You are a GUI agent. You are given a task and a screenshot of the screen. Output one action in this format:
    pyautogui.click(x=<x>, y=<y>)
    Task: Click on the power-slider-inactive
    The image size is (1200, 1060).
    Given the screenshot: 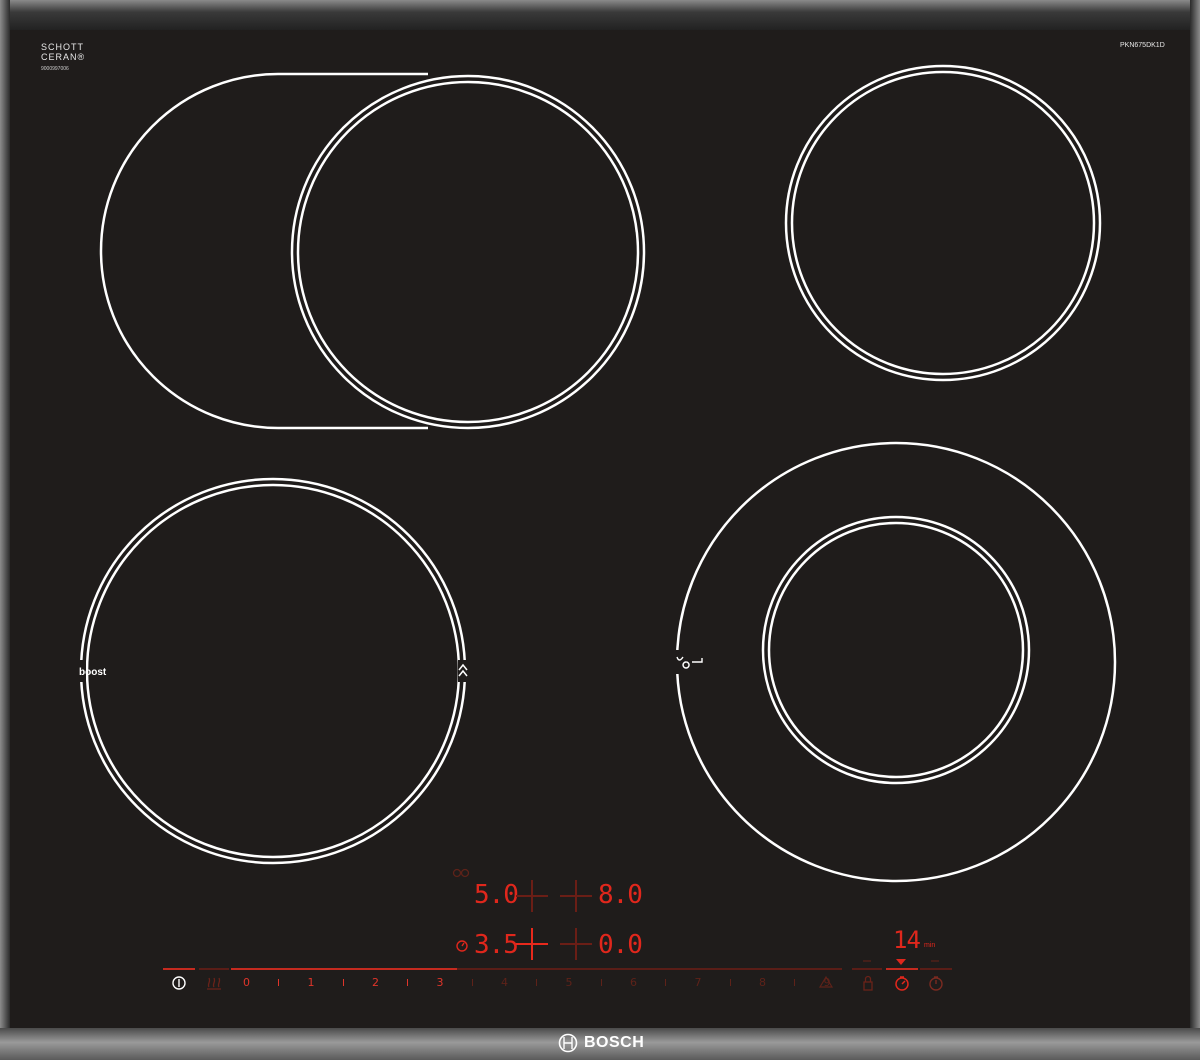 What is the action you would take?
    pyautogui.click(x=649, y=969)
    